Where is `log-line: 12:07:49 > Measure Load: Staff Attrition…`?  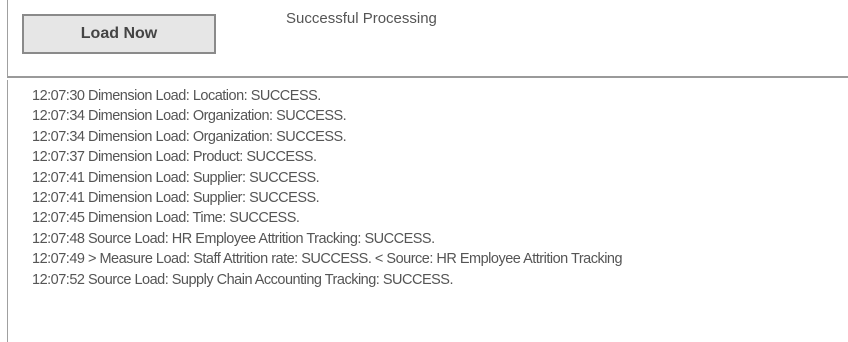
log-line: 12:07:49 > Measure Load: Staff Attrition… is located at coordinates (327, 259).